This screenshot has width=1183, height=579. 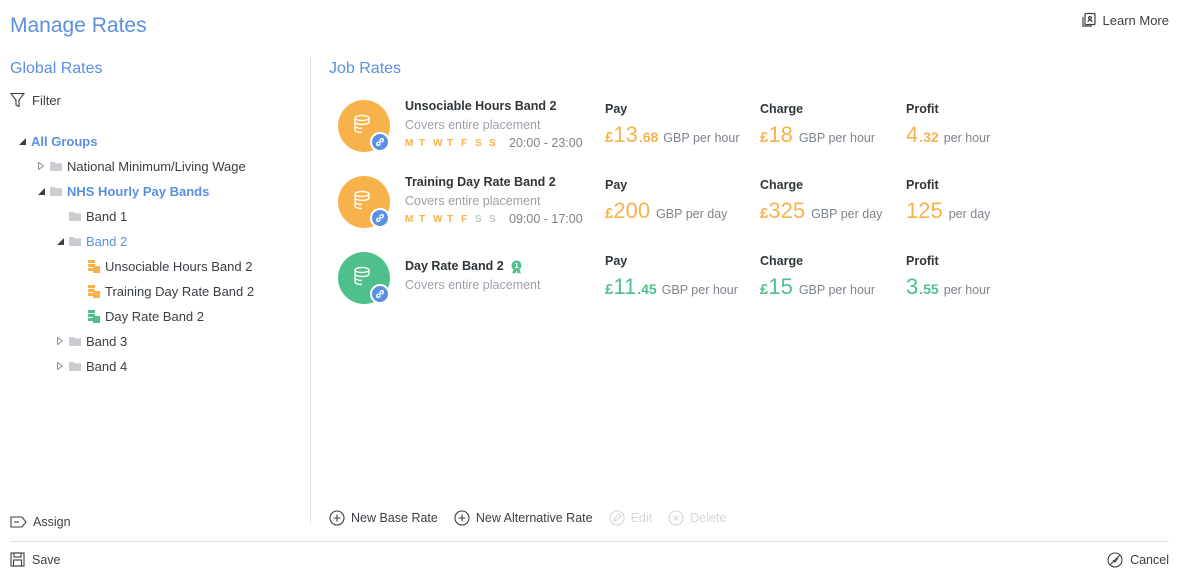 What do you see at coordinates (422, 143) in the screenshot?
I see `day-tuesday: T` at bounding box center [422, 143].